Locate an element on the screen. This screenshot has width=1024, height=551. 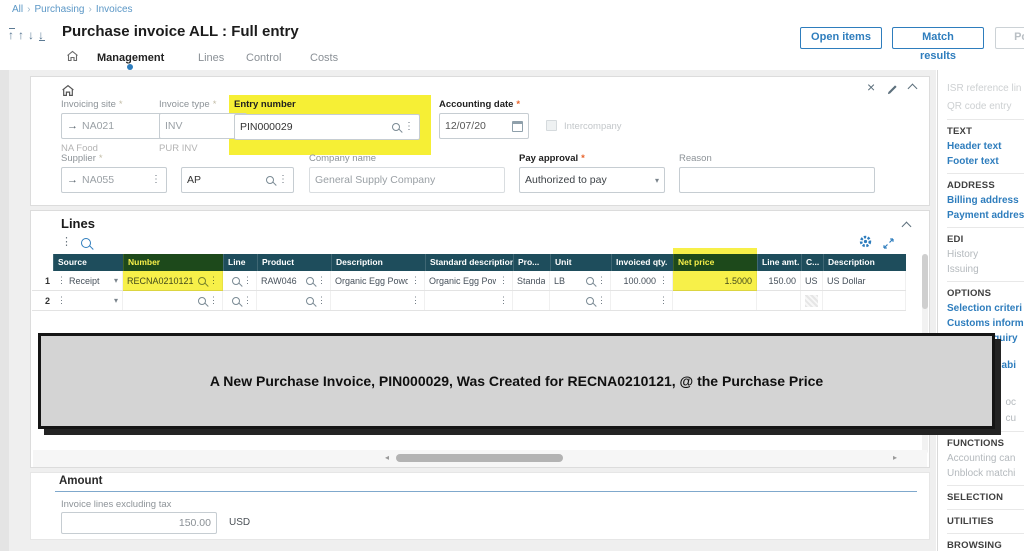
supplier-short-field: AP ⋮ is located at coordinates (237, 180).